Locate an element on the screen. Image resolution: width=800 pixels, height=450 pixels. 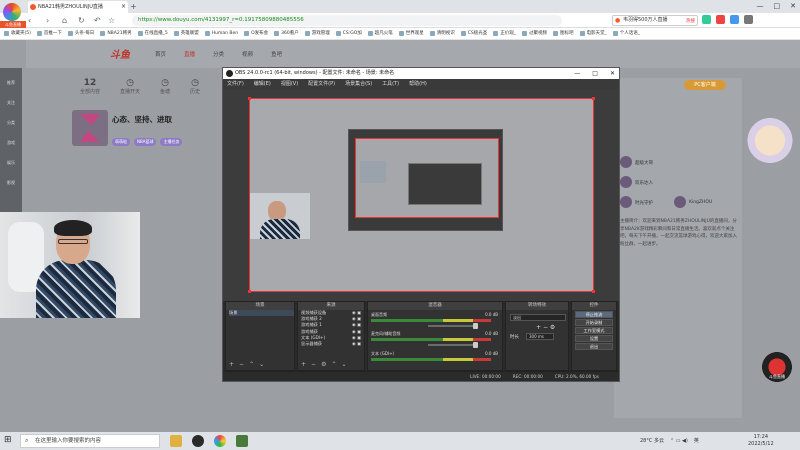
back-icon: ‹ is located at coordinates (29, 20).